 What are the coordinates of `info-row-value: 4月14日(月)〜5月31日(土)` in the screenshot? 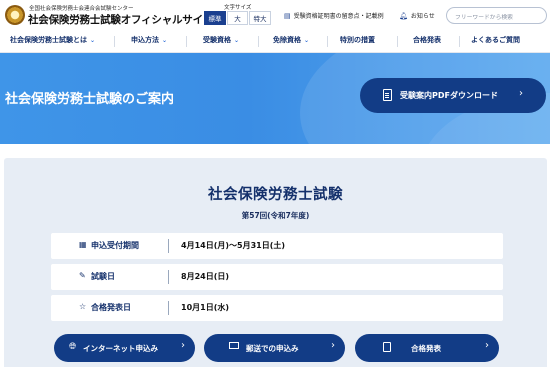 It's located at (233, 245).